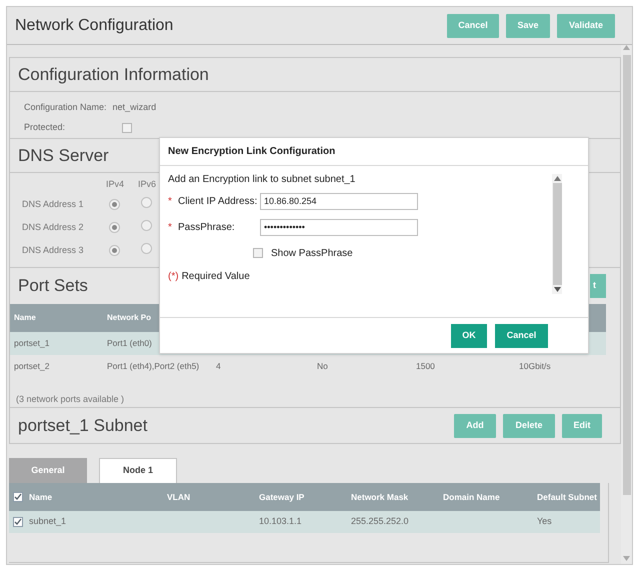 The image size is (642, 569). Describe the element at coordinates (426, 366) in the screenshot. I see `table-cell-text: 1500` at that location.